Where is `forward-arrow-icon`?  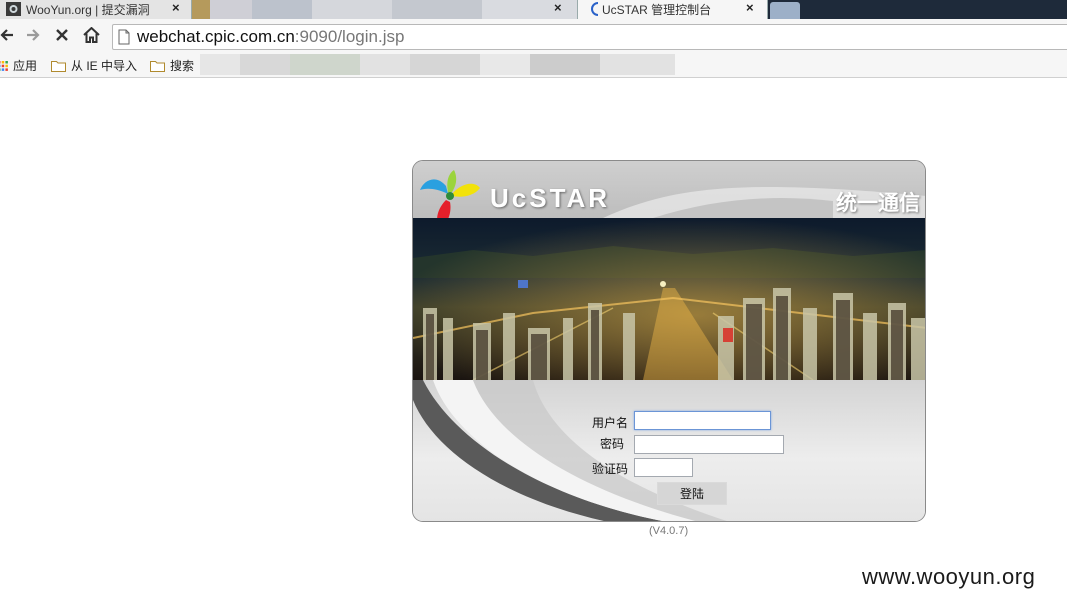
forward-arrow-icon is located at coordinates (33, 35).